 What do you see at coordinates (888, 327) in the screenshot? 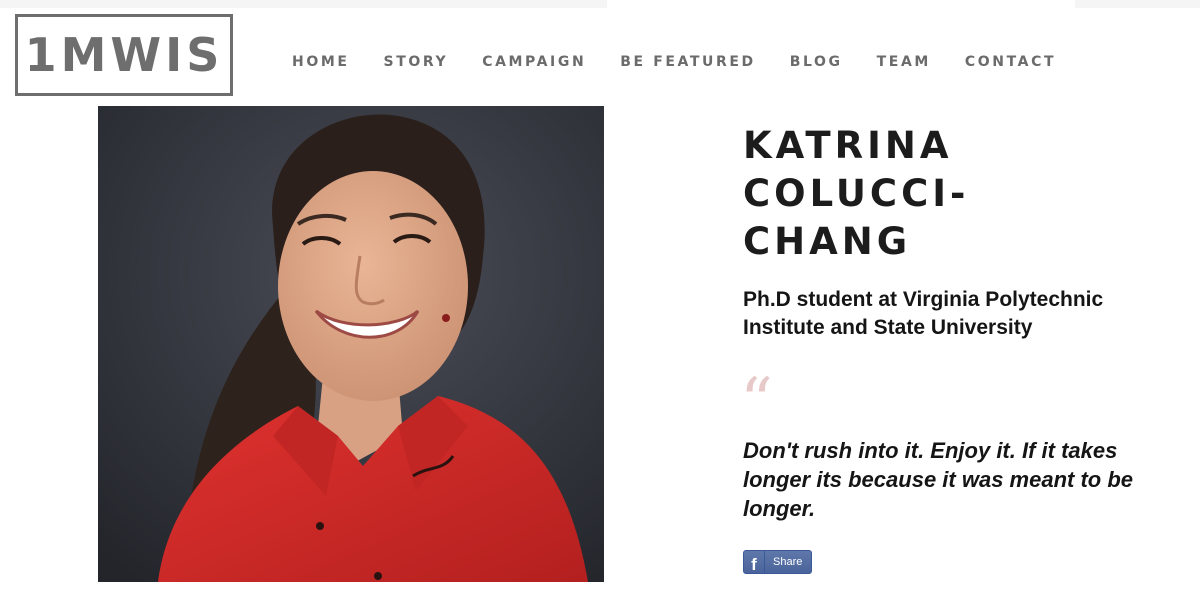
I see `subtitle-line: Institute and State University` at bounding box center [888, 327].